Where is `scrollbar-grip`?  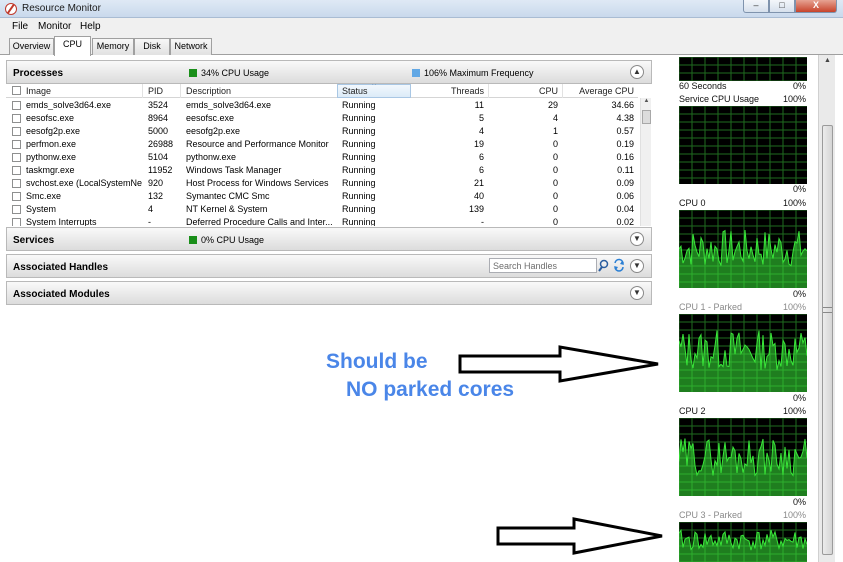
scrollbar-grip is located at coordinates (827, 310).